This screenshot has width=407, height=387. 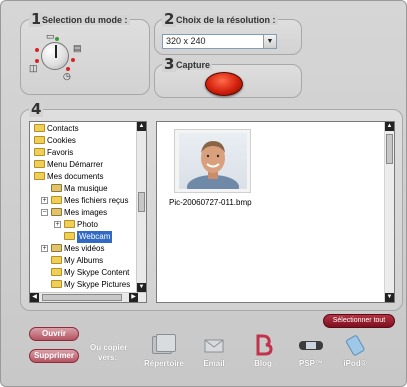 I want to click on tree-item-label: Mes fichiers reçus, so click(x=96, y=200).